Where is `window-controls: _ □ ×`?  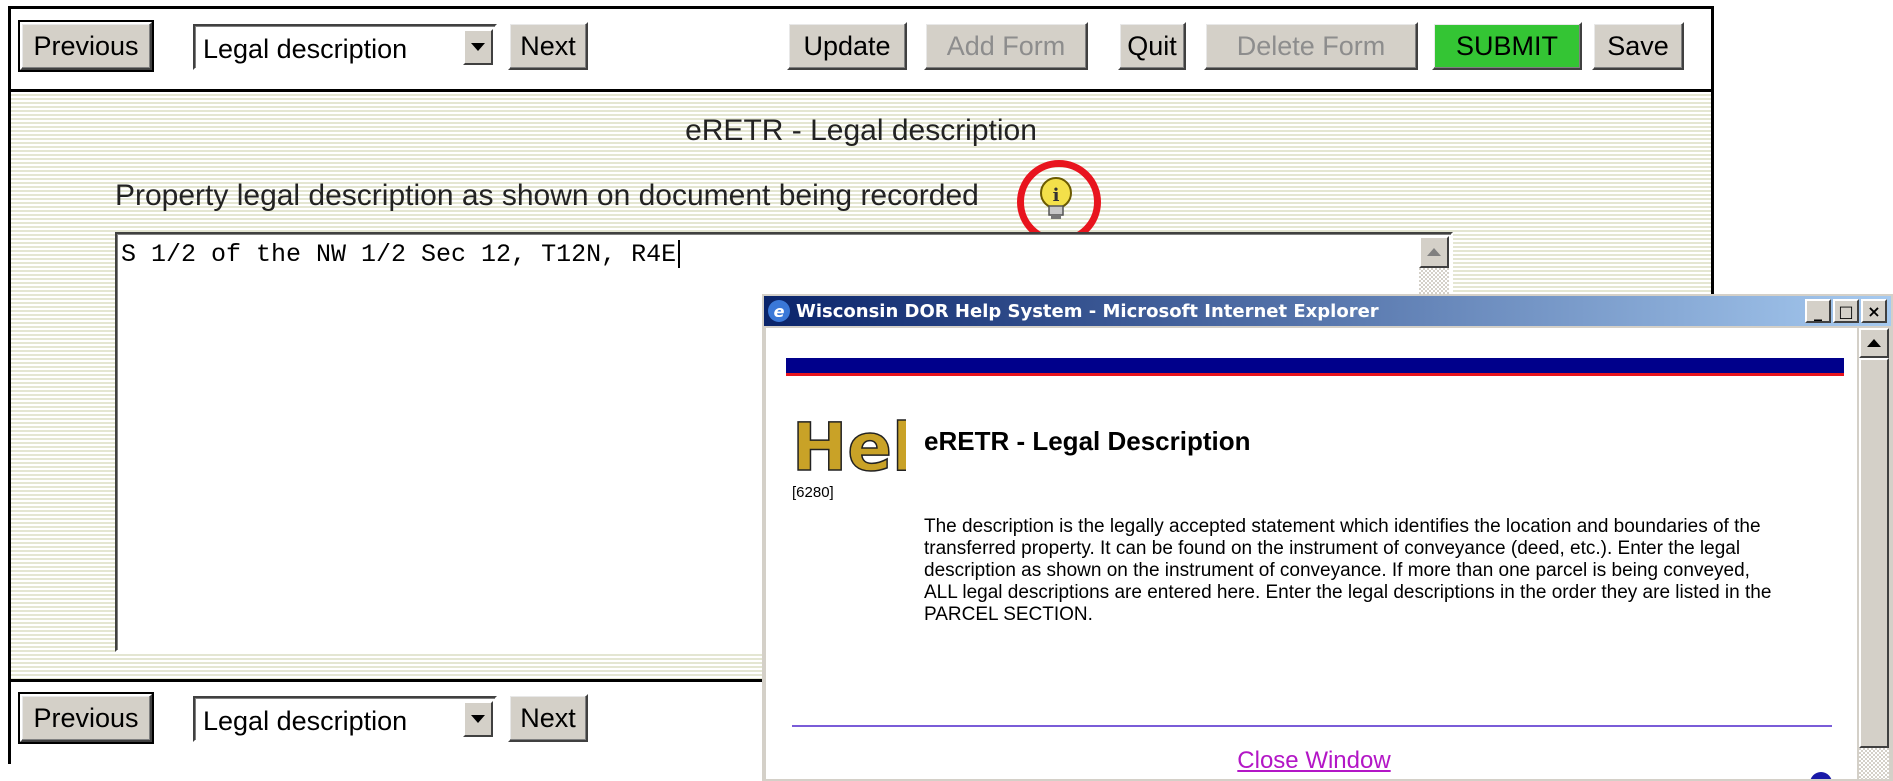 window-controls: _ □ × is located at coordinates (1846, 311).